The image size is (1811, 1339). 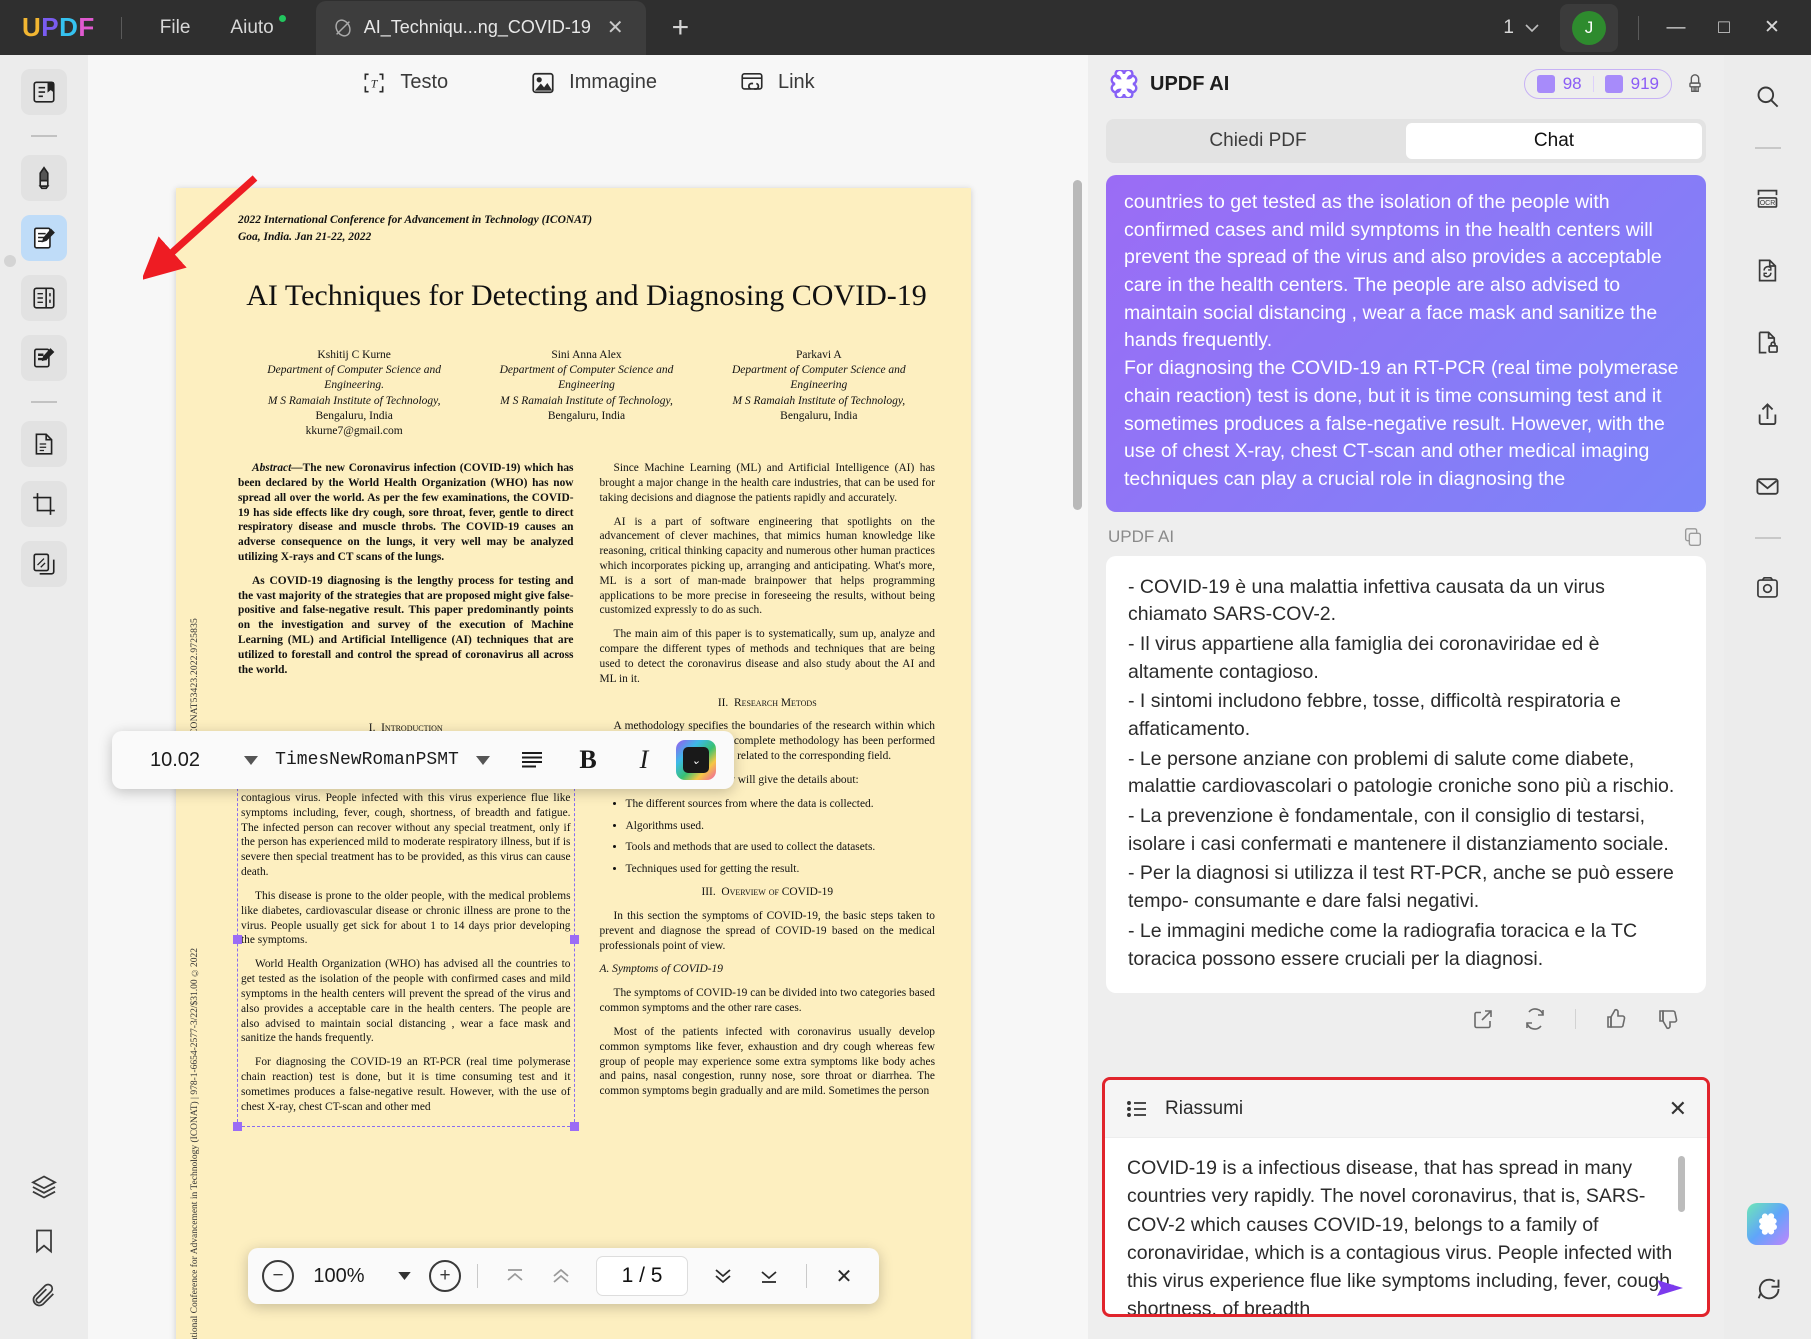 What do you see at coordinates (44, 1241) in the screenshot?
I see `bookmark-icon` at bounding box center [44, 1241].